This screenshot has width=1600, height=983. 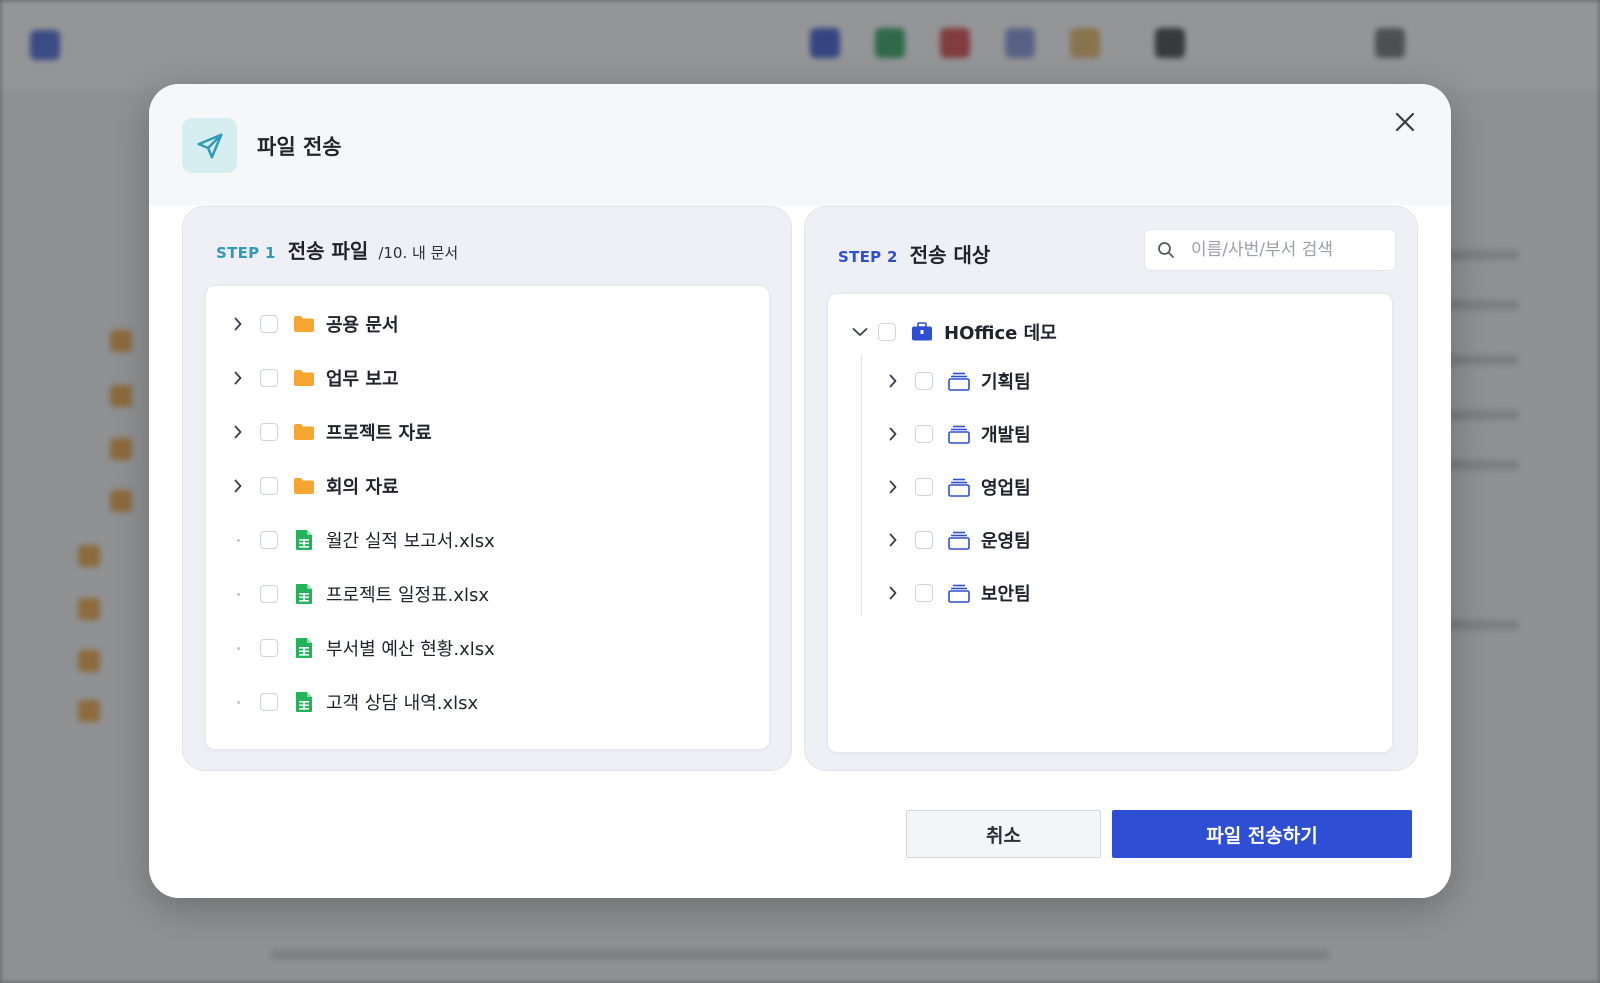 I want to click on step2-header: STEP 2 전송 대상, so click(x=914, y=253).